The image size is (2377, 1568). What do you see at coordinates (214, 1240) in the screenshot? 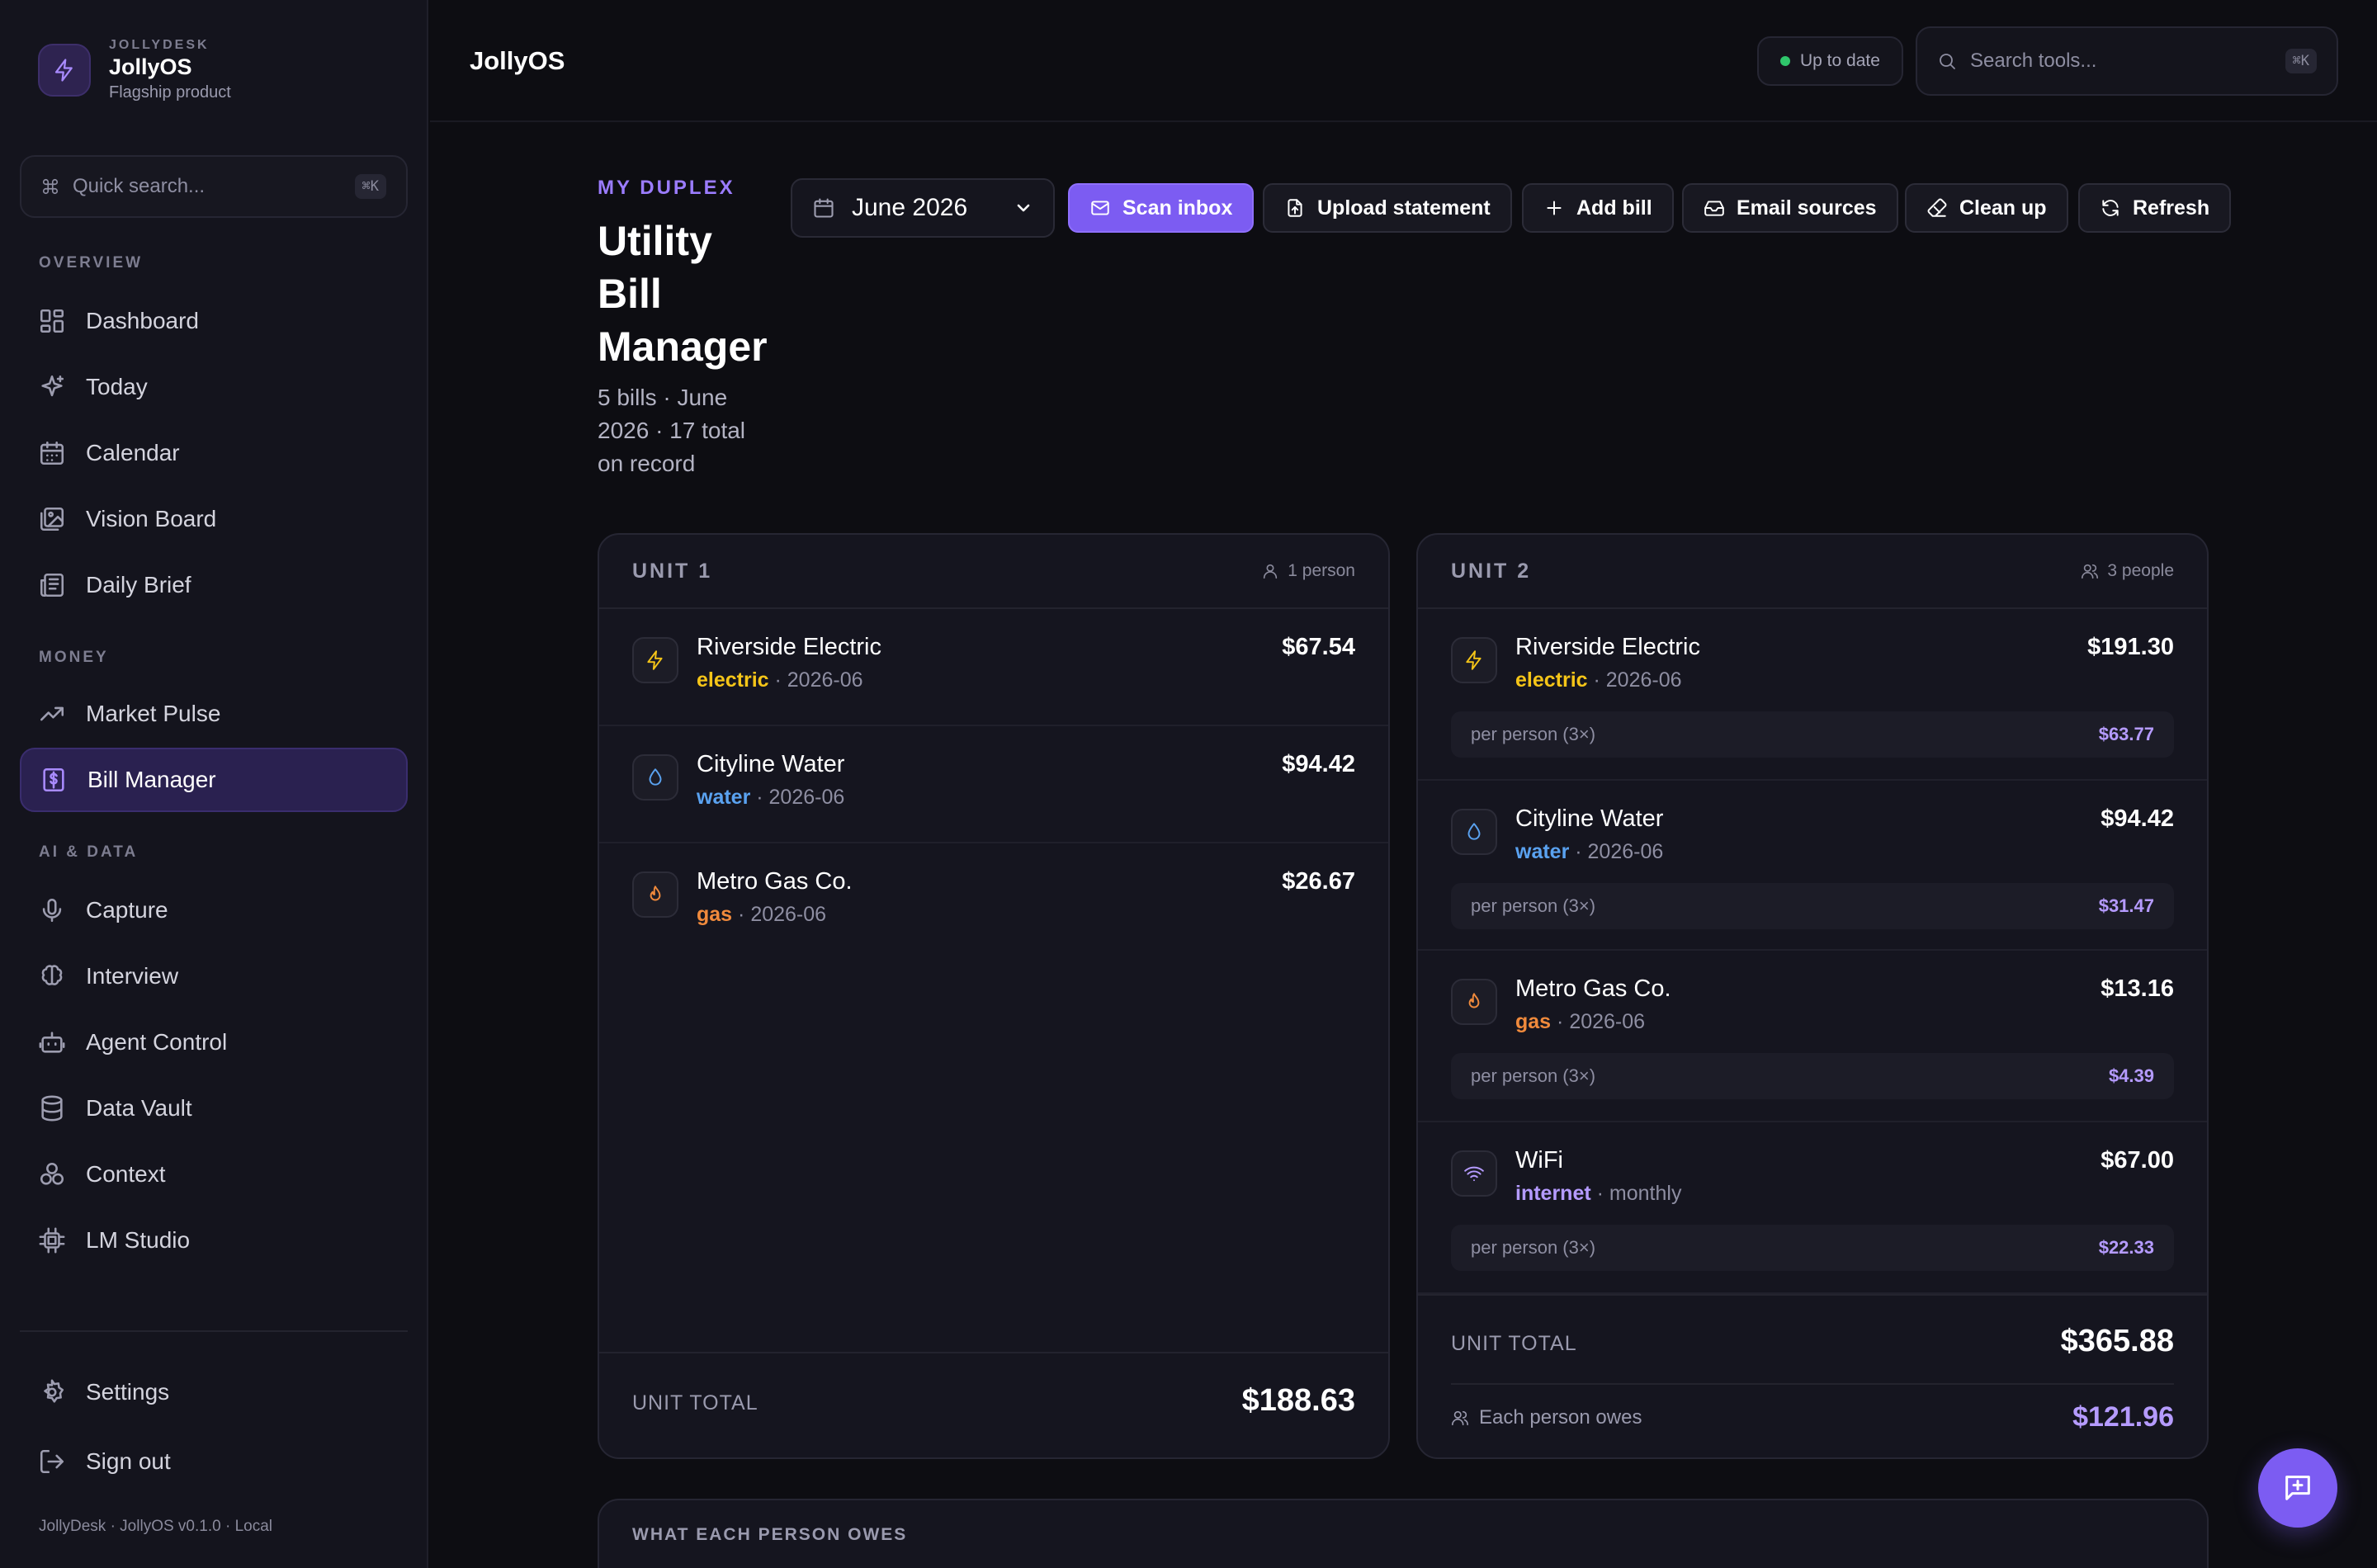
I see `sidebar-item-lm-studio: LM Studio` at bounding box center [214, 1240].